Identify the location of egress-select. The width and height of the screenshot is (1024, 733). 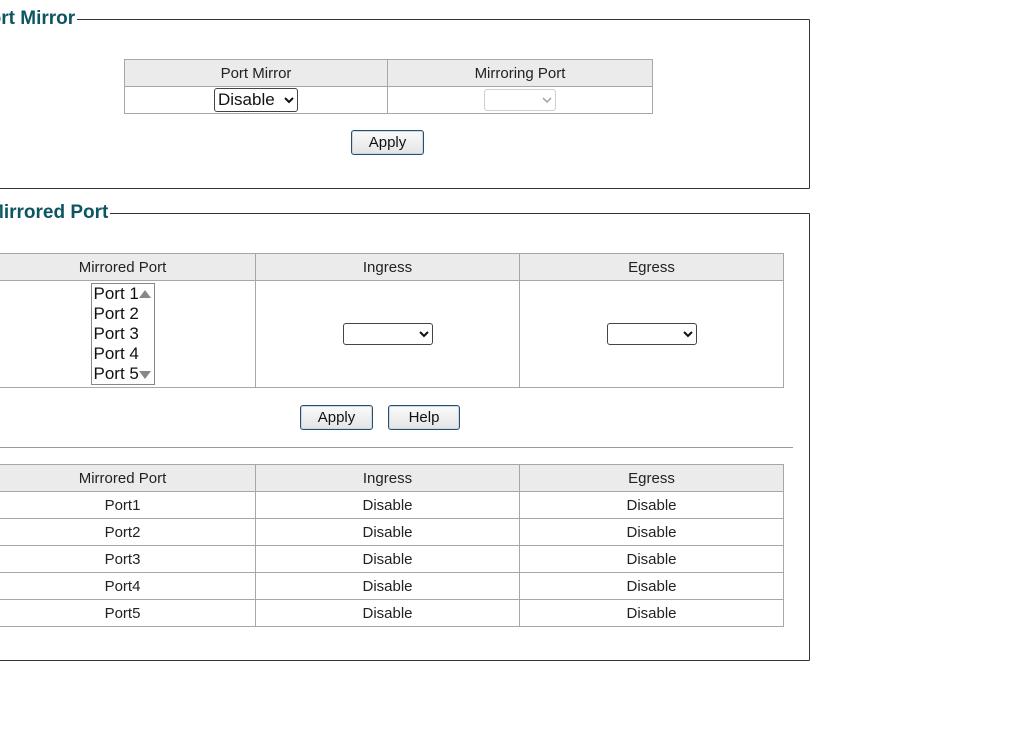
(651, 334).